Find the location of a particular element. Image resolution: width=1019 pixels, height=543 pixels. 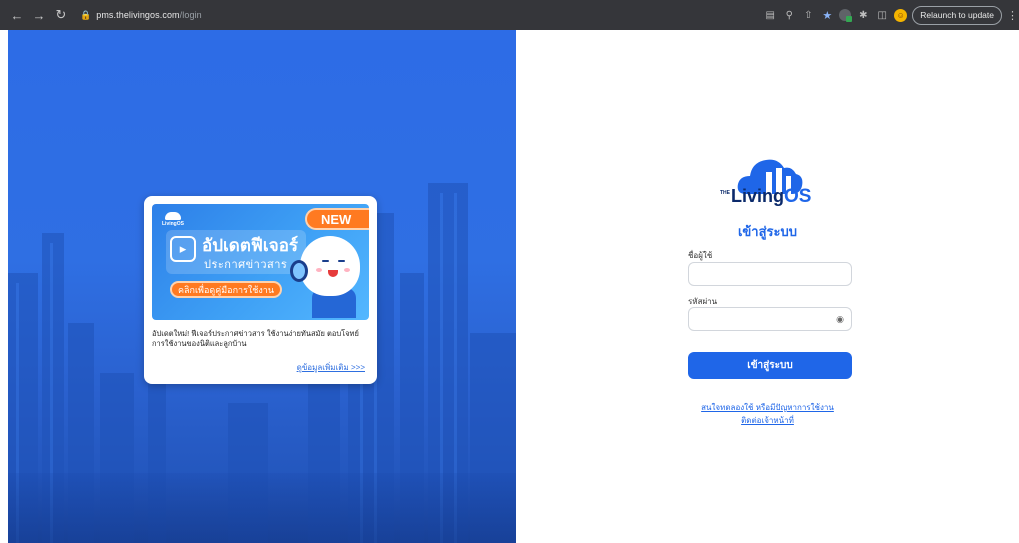

river-overlay is located at coordinates (262, 508).